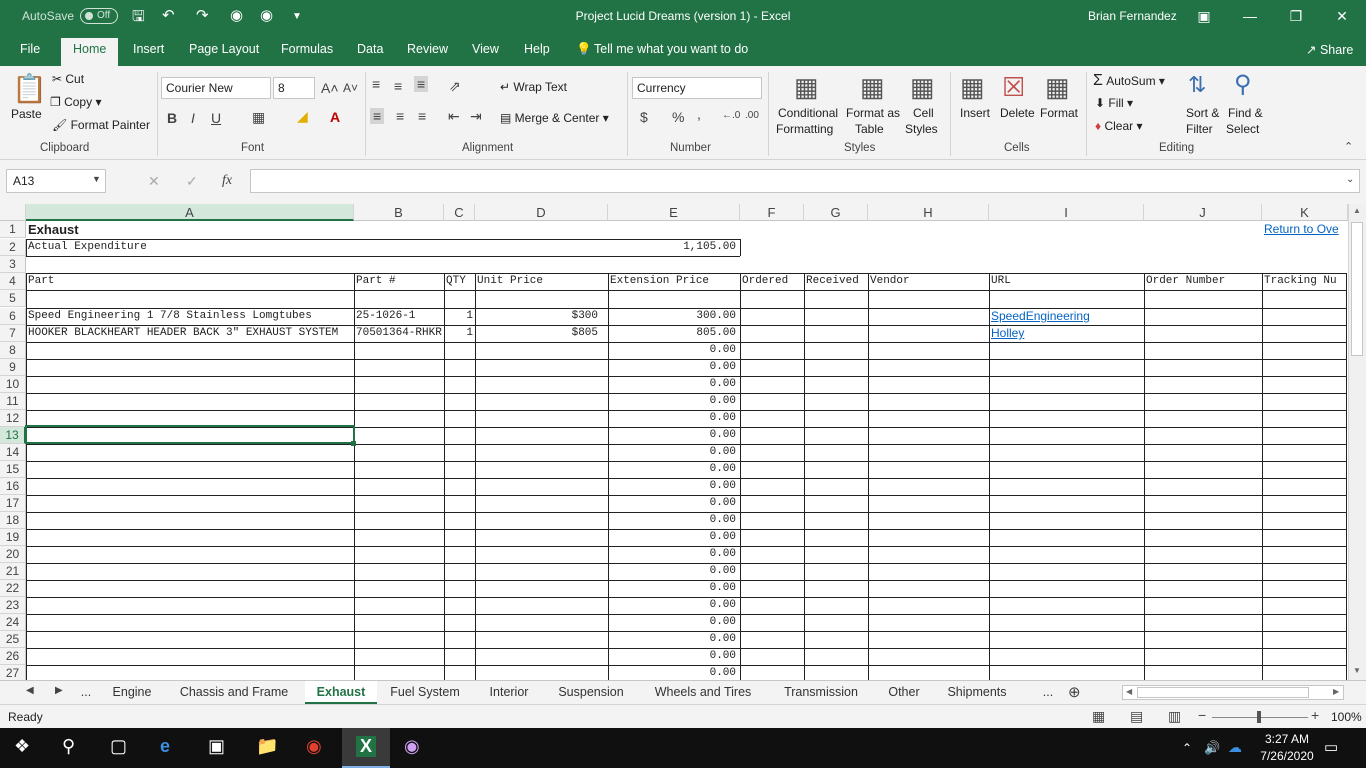 The height and width of the screenshot is (768, 1366). Describe the element at coordinates (928, 212) in the screenshot. I see `column-header-h: H` at that location.